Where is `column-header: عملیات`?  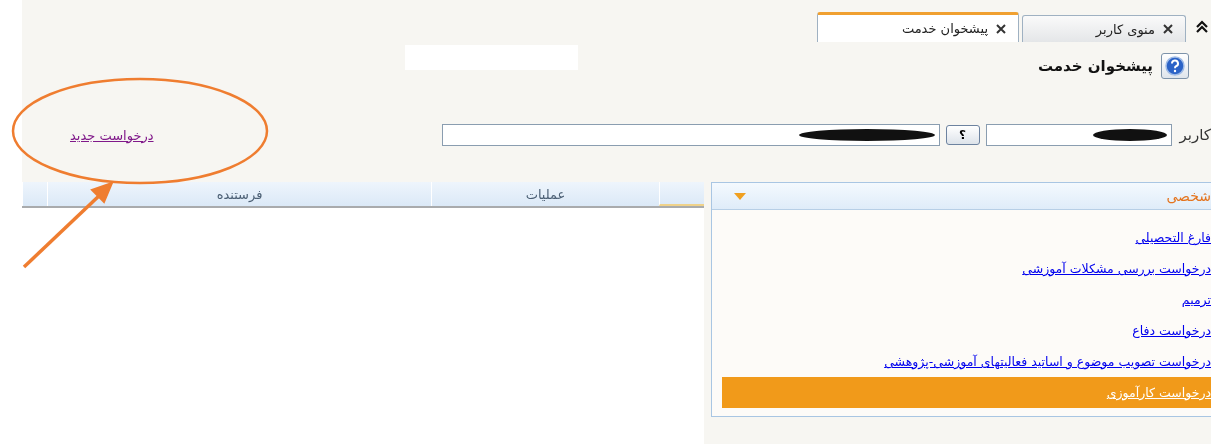 column-header: عملیات is located at coordinates (545, 194).